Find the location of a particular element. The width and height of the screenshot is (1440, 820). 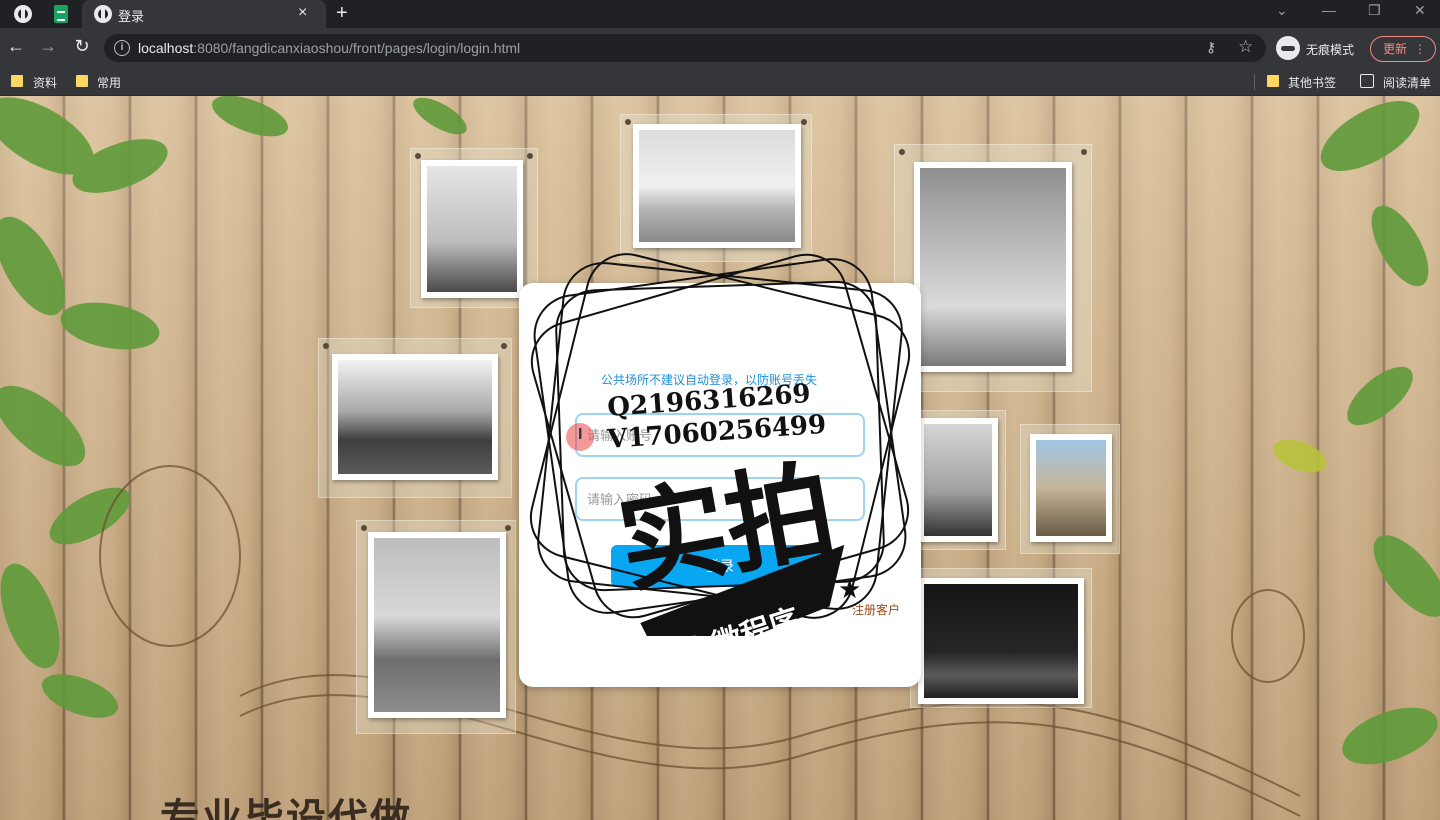

bookmark-divider is located at coordinates (1254, 82).